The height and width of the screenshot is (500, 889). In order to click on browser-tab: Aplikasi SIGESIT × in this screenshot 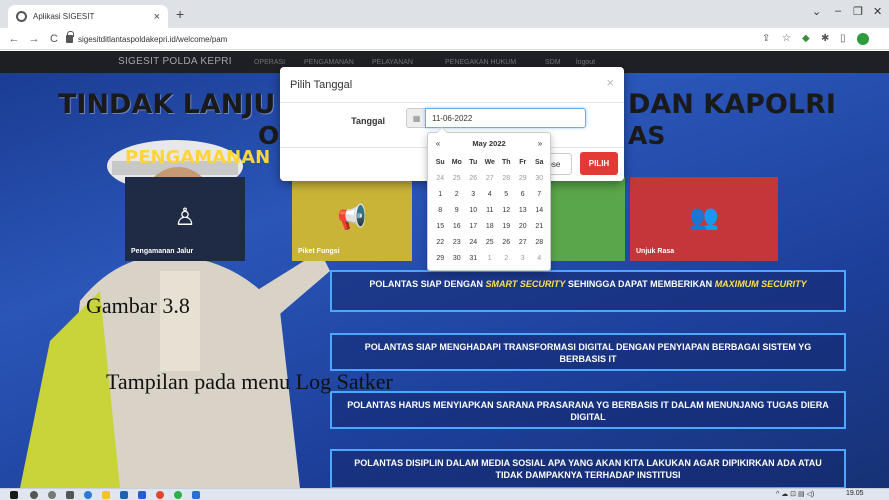, I will do `click(88, 16)`.